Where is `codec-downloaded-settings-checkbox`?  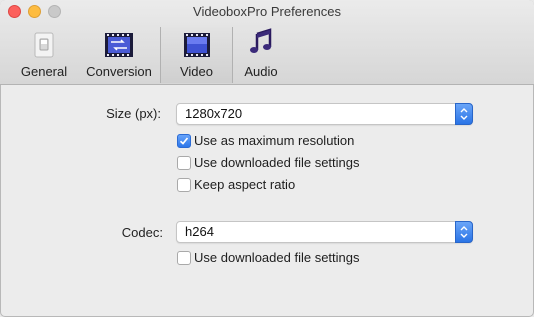
codec-downloaded-settings-checkbox is located at coordinates (184, 258).